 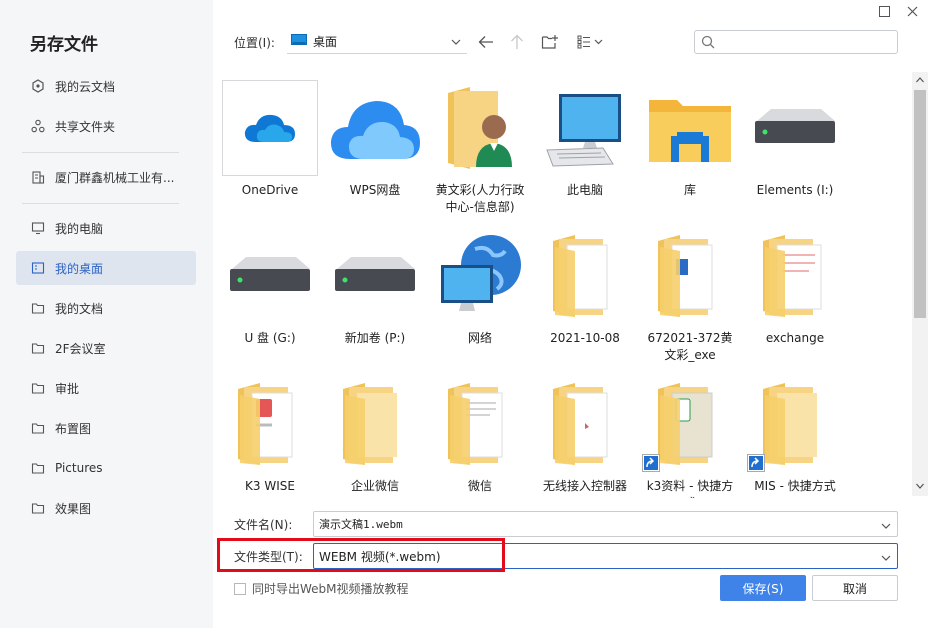 What do you see at coordinates (270, 128) in the screenshot?
I see `onedrive-cloud-icon` at bounding box center [270, 128].